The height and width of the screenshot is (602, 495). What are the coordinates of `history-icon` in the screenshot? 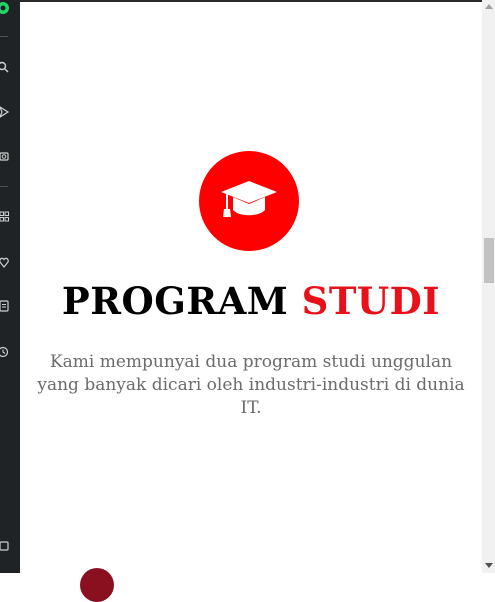 It's located at (6, 352).